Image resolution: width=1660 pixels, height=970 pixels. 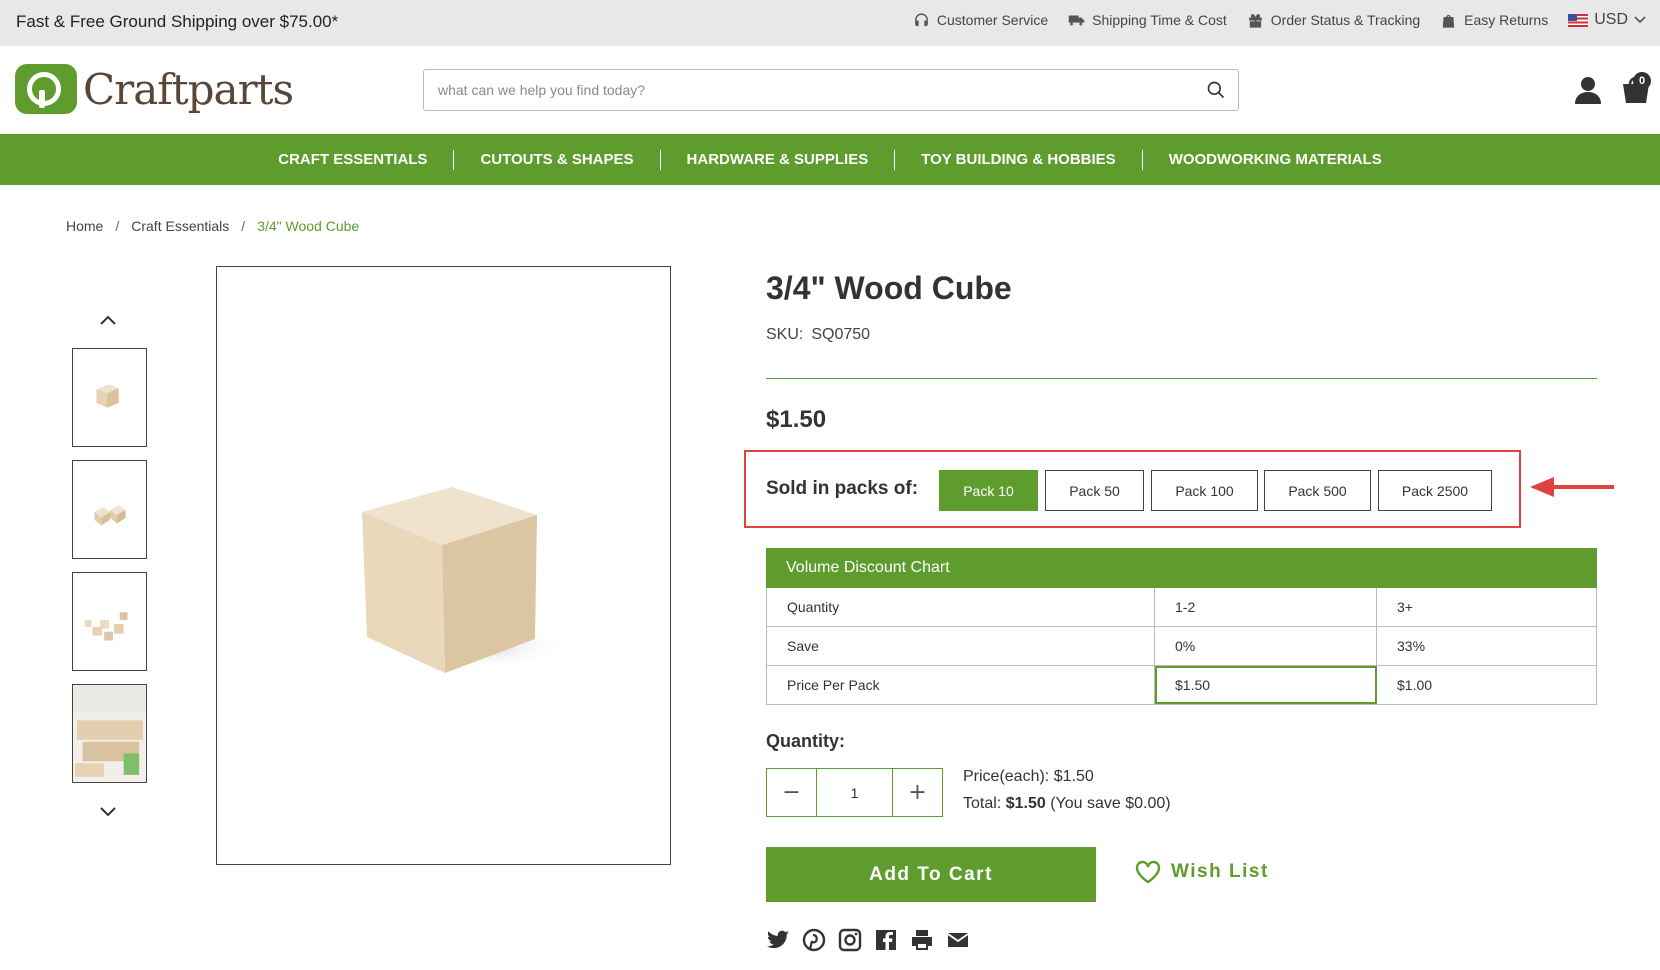 What do you see at coordinates (308, 226) in the screenshot?
I see `breadcrumb-current: 3/4" Wood Cube` at bounding box center [308, 226].